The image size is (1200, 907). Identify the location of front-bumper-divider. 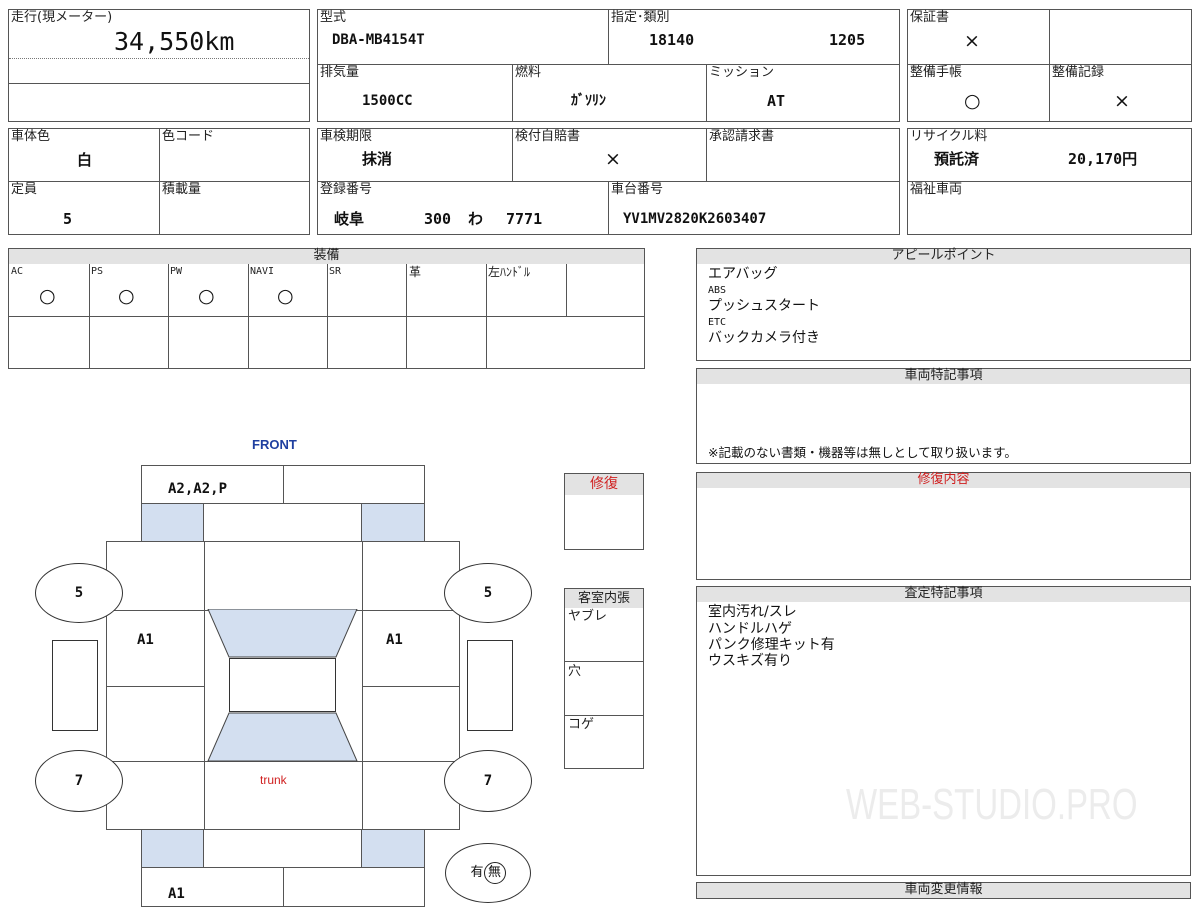
(283, 484).